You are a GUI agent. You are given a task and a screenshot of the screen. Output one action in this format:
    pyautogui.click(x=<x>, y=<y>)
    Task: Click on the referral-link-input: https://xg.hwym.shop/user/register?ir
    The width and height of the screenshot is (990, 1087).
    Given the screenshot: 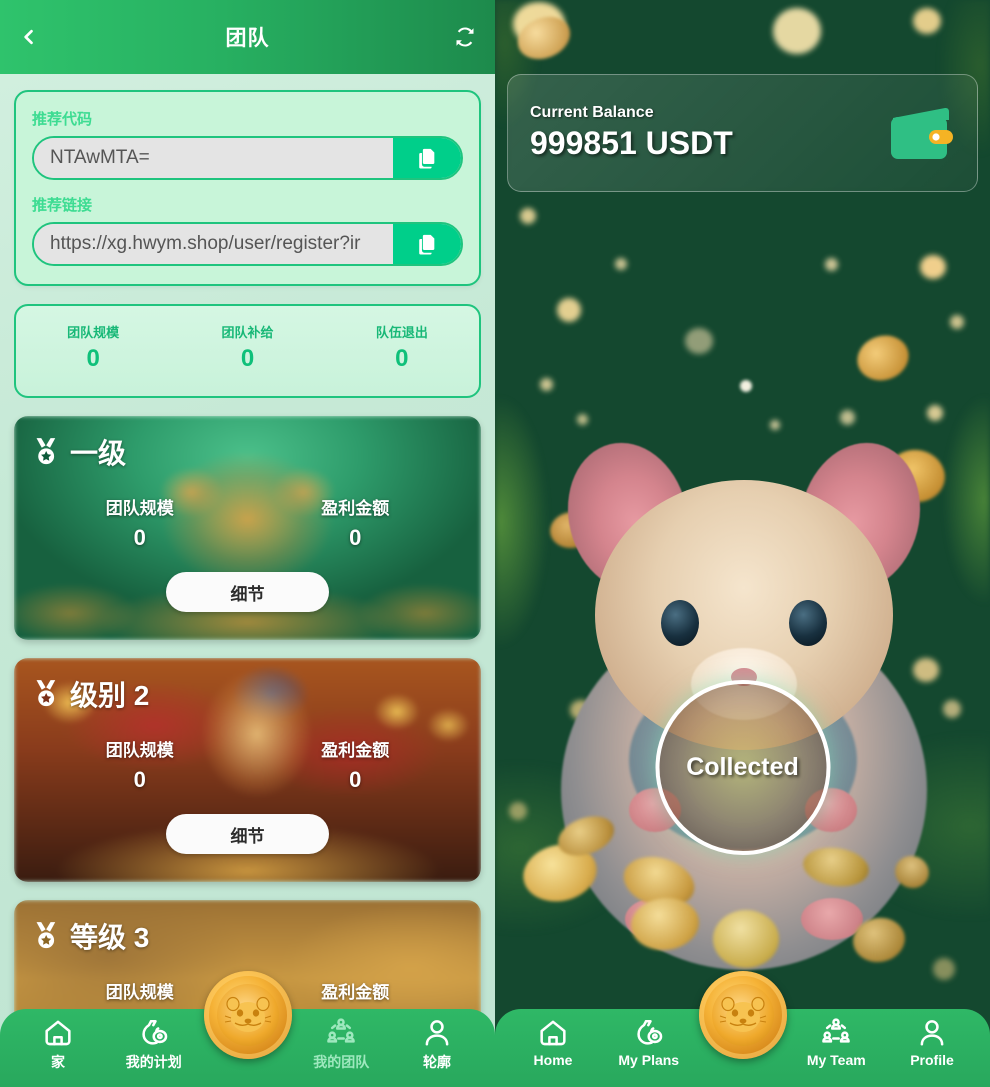 What is the action you would take?
    pyautogui.click(x=213, y=244)
    